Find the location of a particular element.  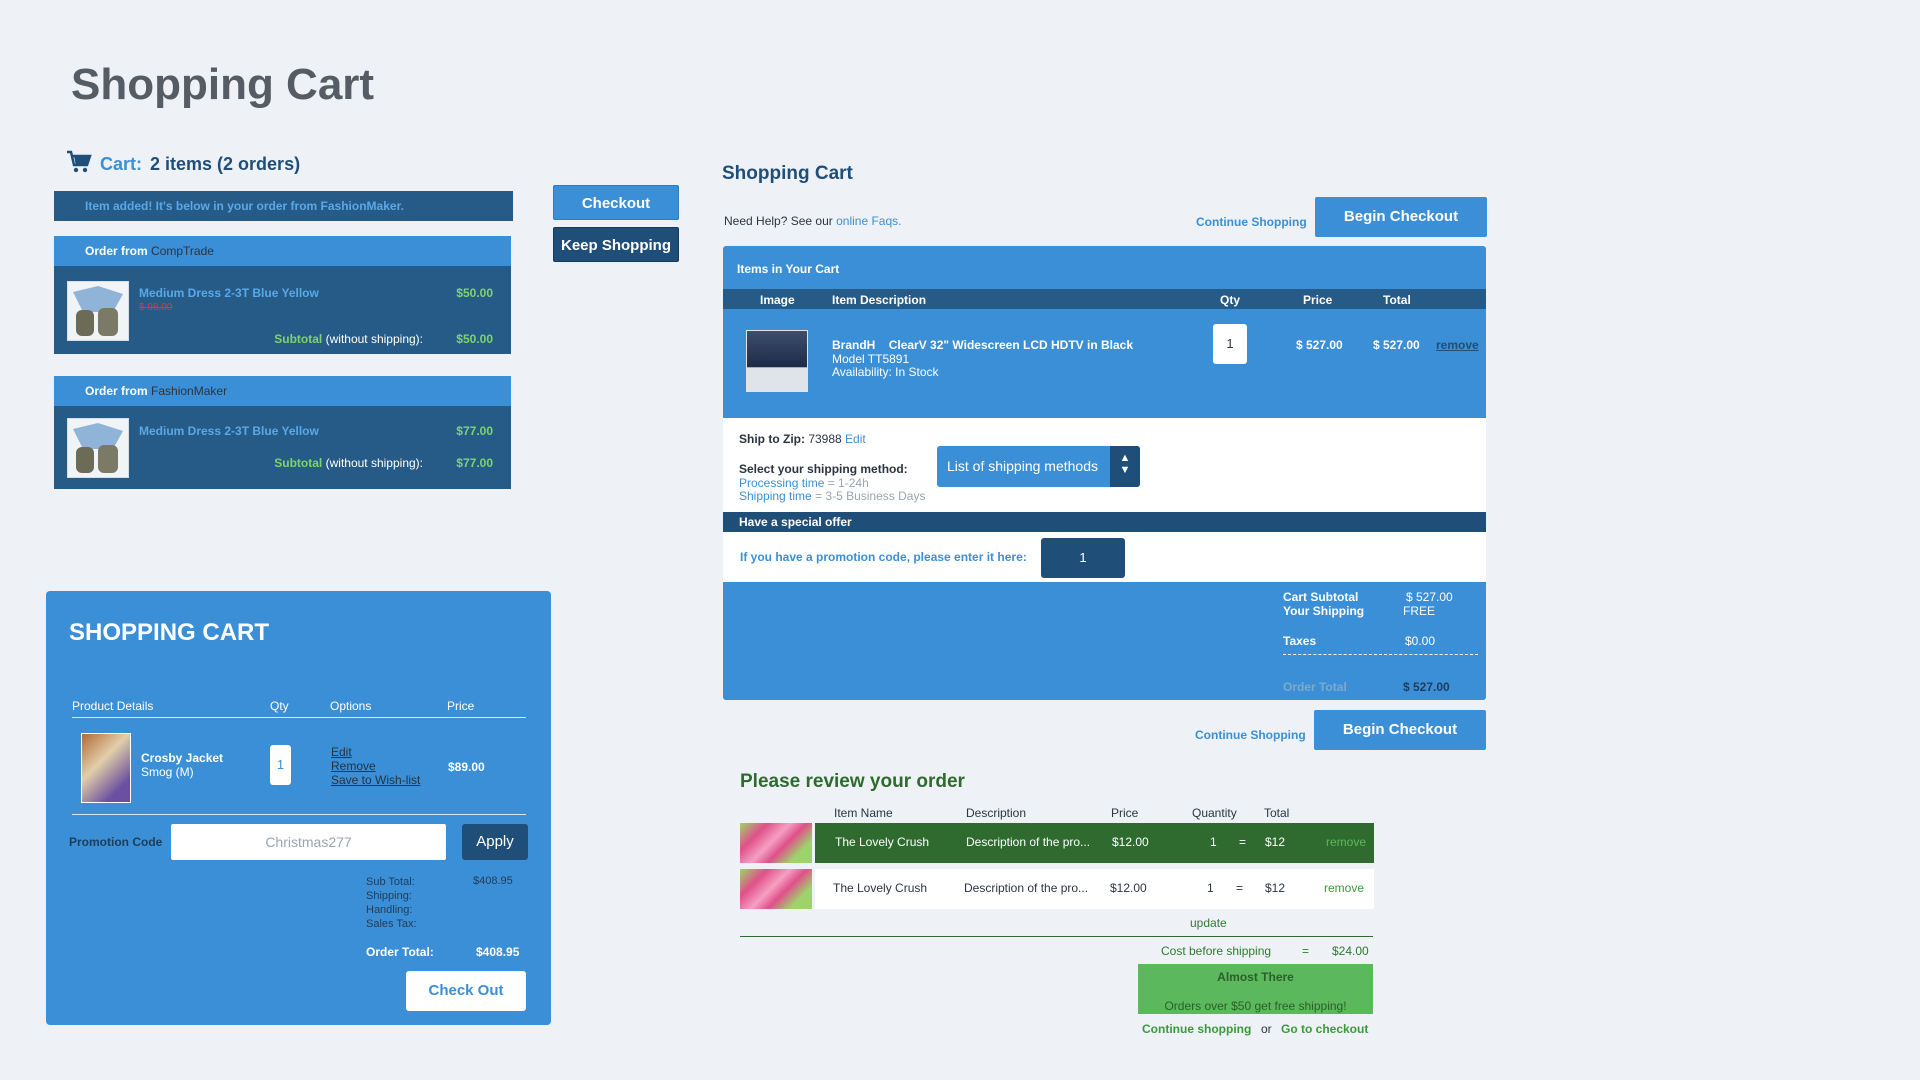

item-total: $ 527.00 is located at coordinates (1396, 345).